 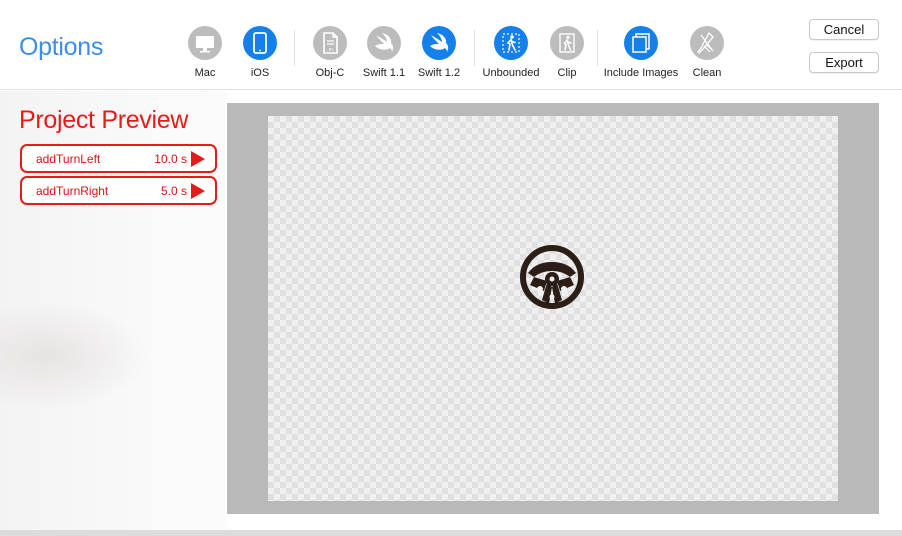 I want to click on animation-item-add-turn-left: addTurnLeft 10.0 s, so click(x=118, y=158).